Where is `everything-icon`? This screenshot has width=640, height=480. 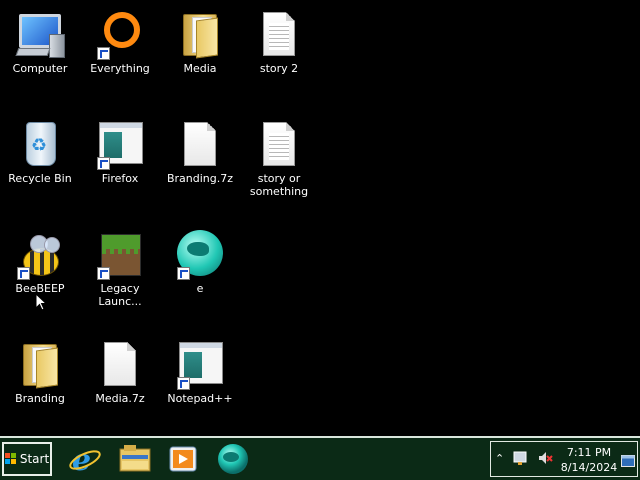 everything-icon is located at coordinates (120, 35).